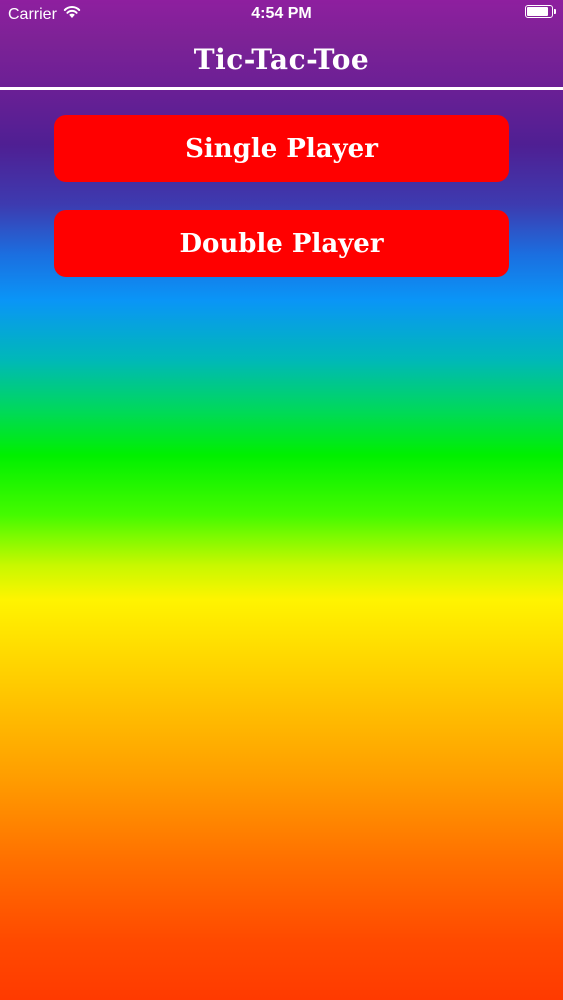  Describe the element at coordinates (281, 243) in the screenshot. I see `double-player-button: Double Player` at that location.